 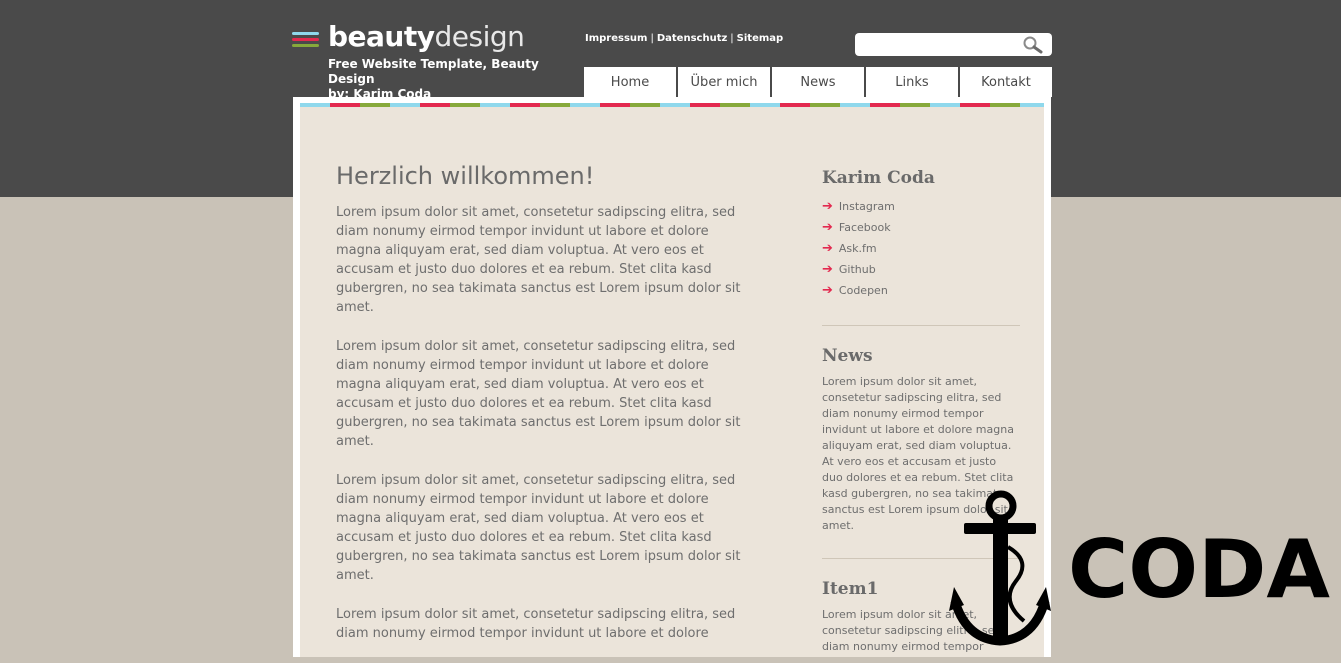 What do you see at coordinates (760, 38) in the screenshot?
I see `link-sitemap: Sitemap` at bounding box center [760, 38].